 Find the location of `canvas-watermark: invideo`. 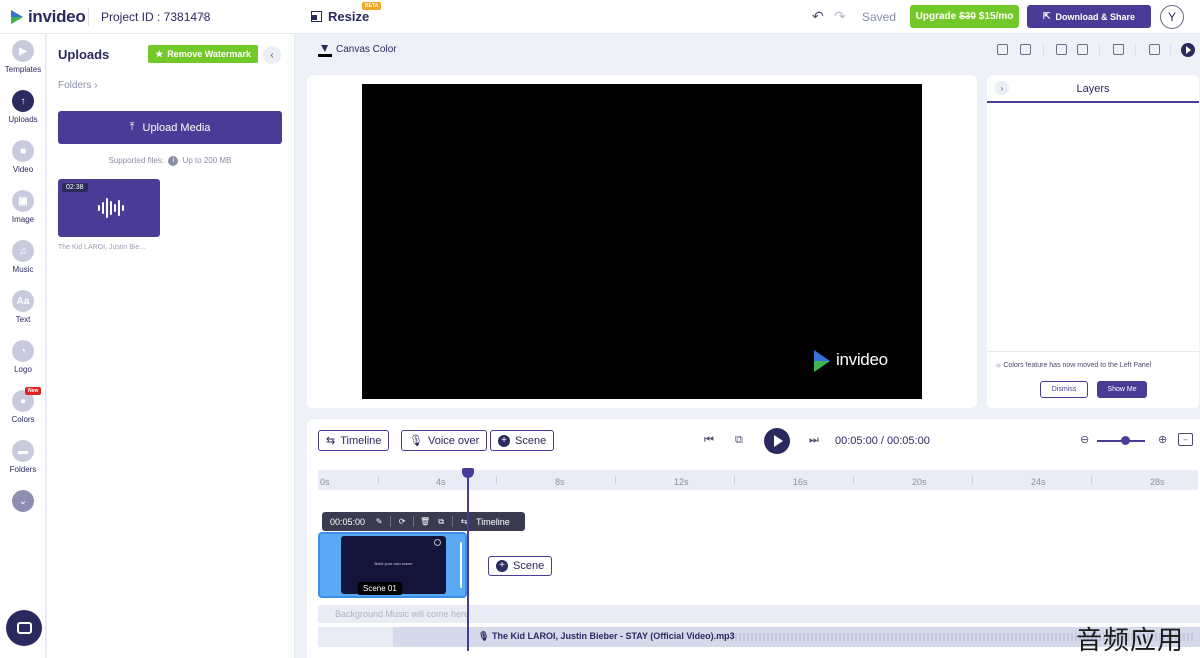

canvas-watermark: invideo is located at coordinates (862, 359).